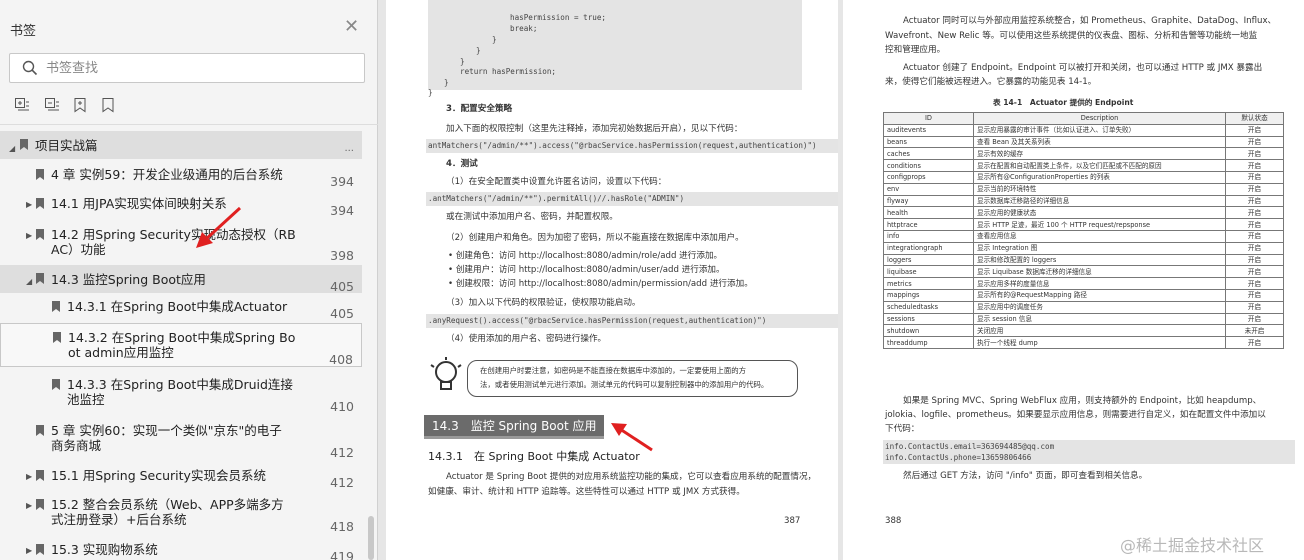  Describe the element at coordinates (167, 504) in the screenshot. I see `bookmark-label-line1: 15.2 整合会员系统（Web、APP多端多方` at that location.